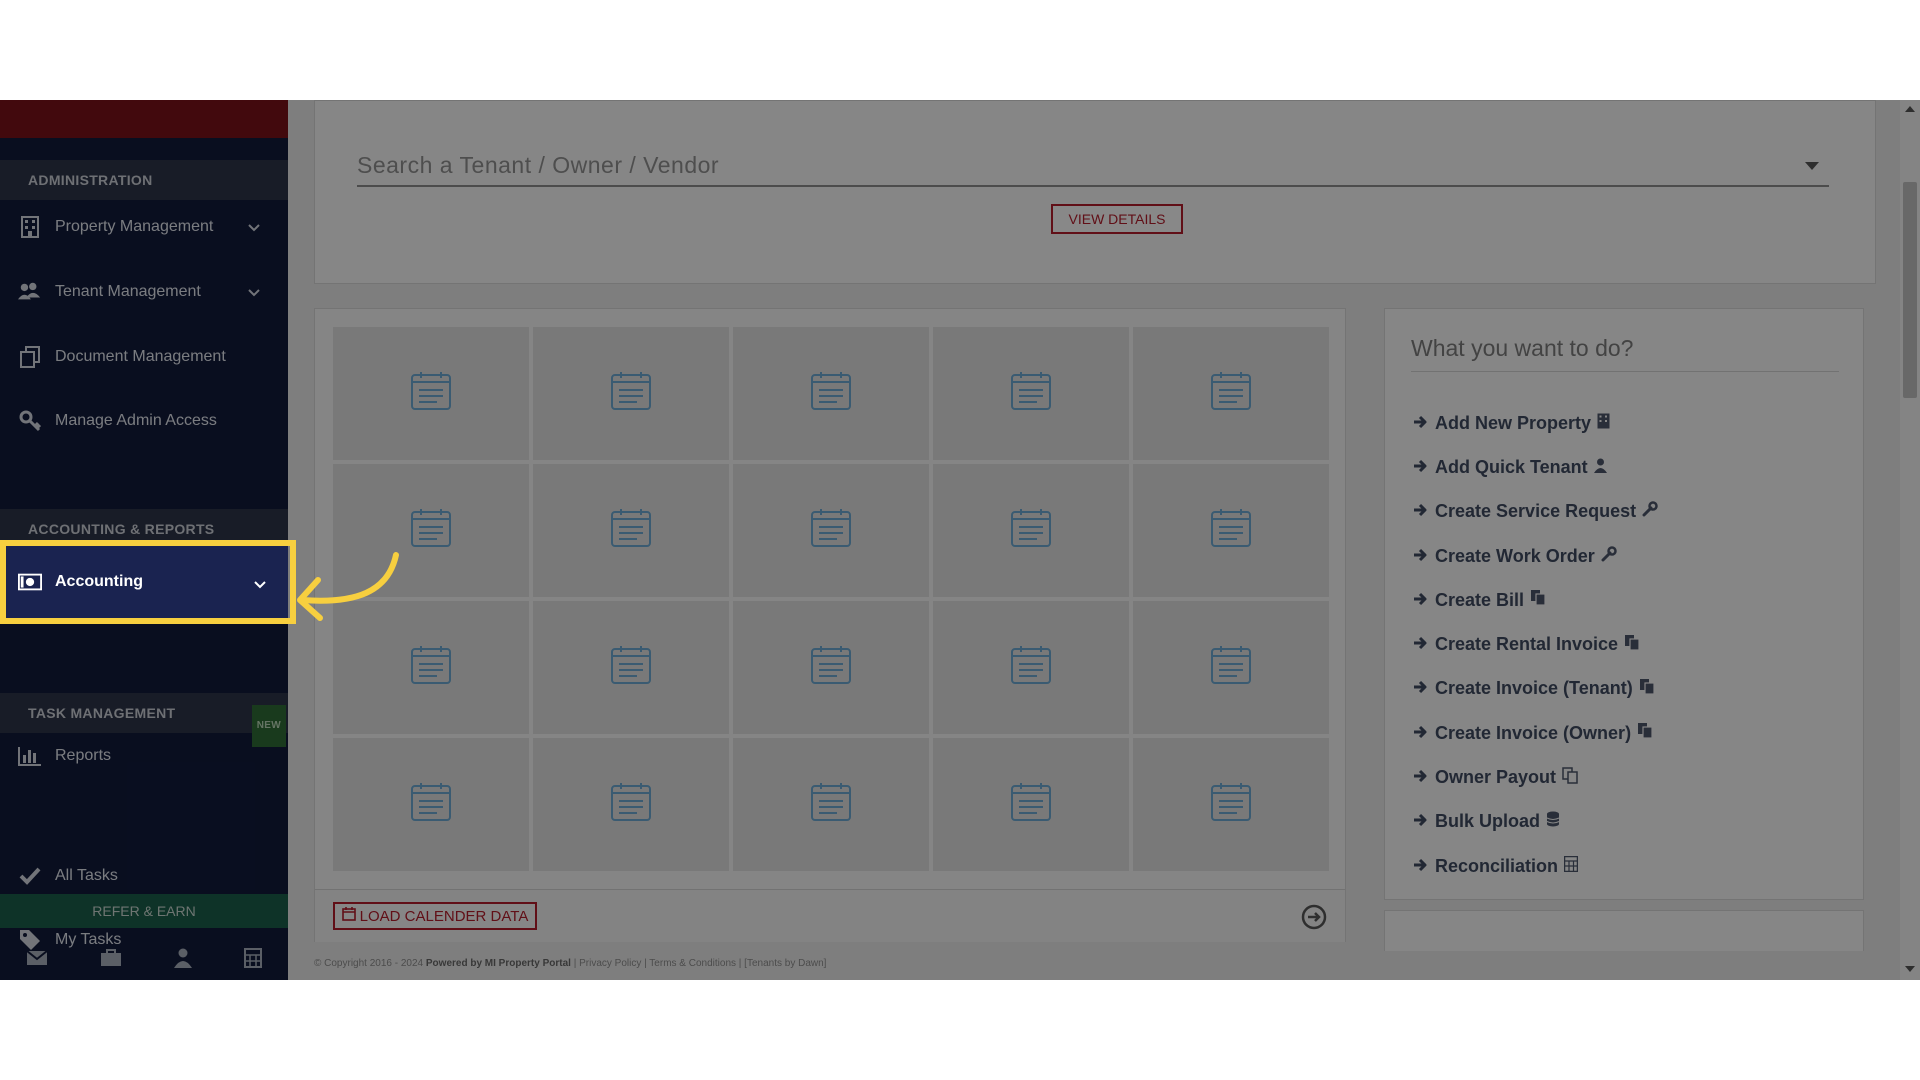 Image resolution: width=1920 pixels, height=1080 pixels. I want to click on check-icon, so click(30, 876).